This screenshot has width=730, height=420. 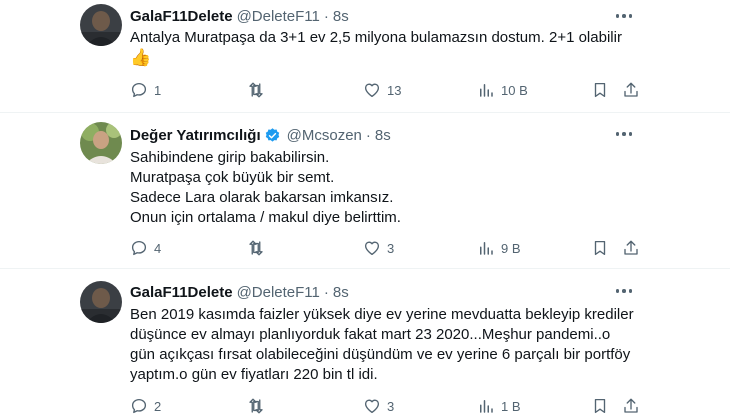 What do you see at coordinates (141, 57) in the screenshot?
I see `thumbs-up-emoji: 👍` at bounding box center [141, 57].